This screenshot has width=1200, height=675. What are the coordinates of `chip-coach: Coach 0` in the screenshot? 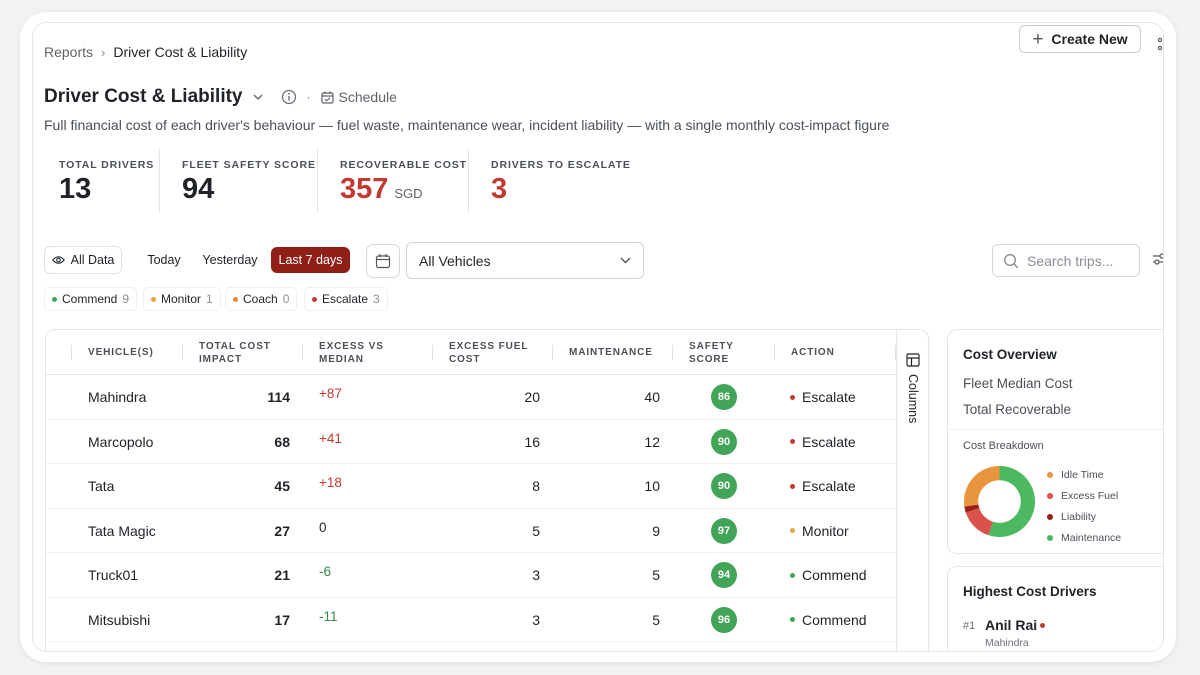 It's located at (261, 299).